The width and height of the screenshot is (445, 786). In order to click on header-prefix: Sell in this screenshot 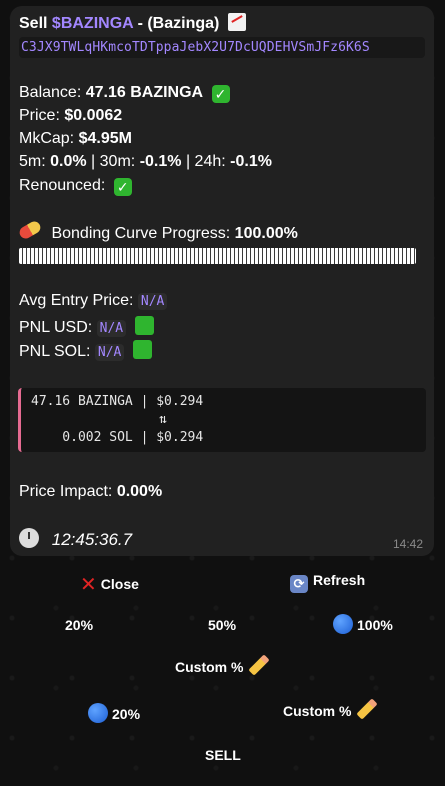, I will do `click(33, 23)`.